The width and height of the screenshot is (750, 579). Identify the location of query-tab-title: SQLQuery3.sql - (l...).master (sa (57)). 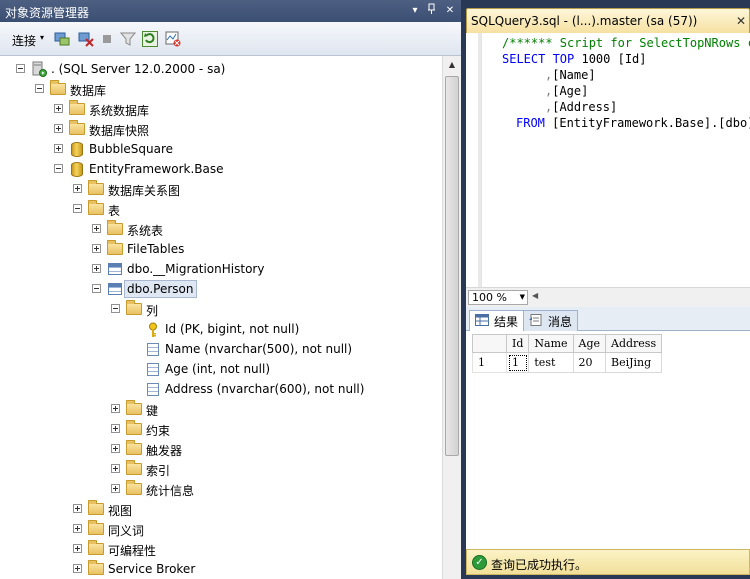
(584, 21).